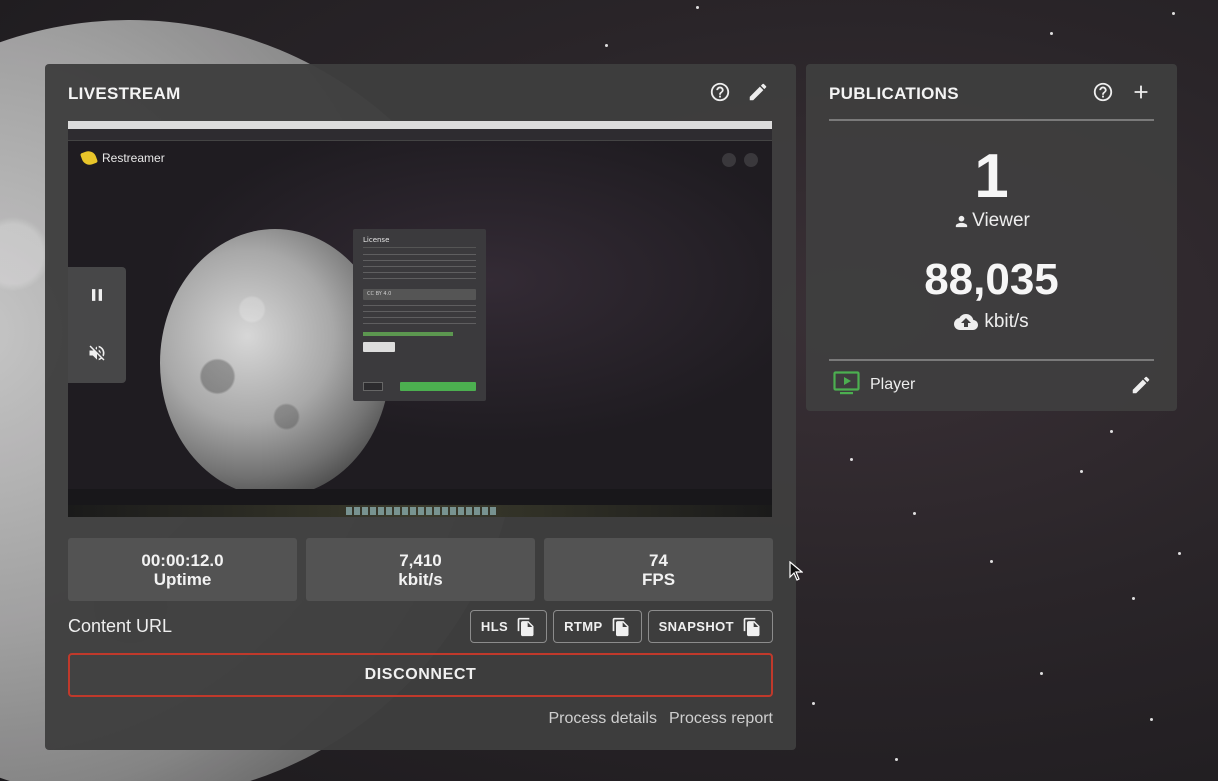 The width and height of the screenshot is (1218, 781). Describe the element at coordinates (420, 560) in the screenshot. I see `stat-value: 7,410` at that location.